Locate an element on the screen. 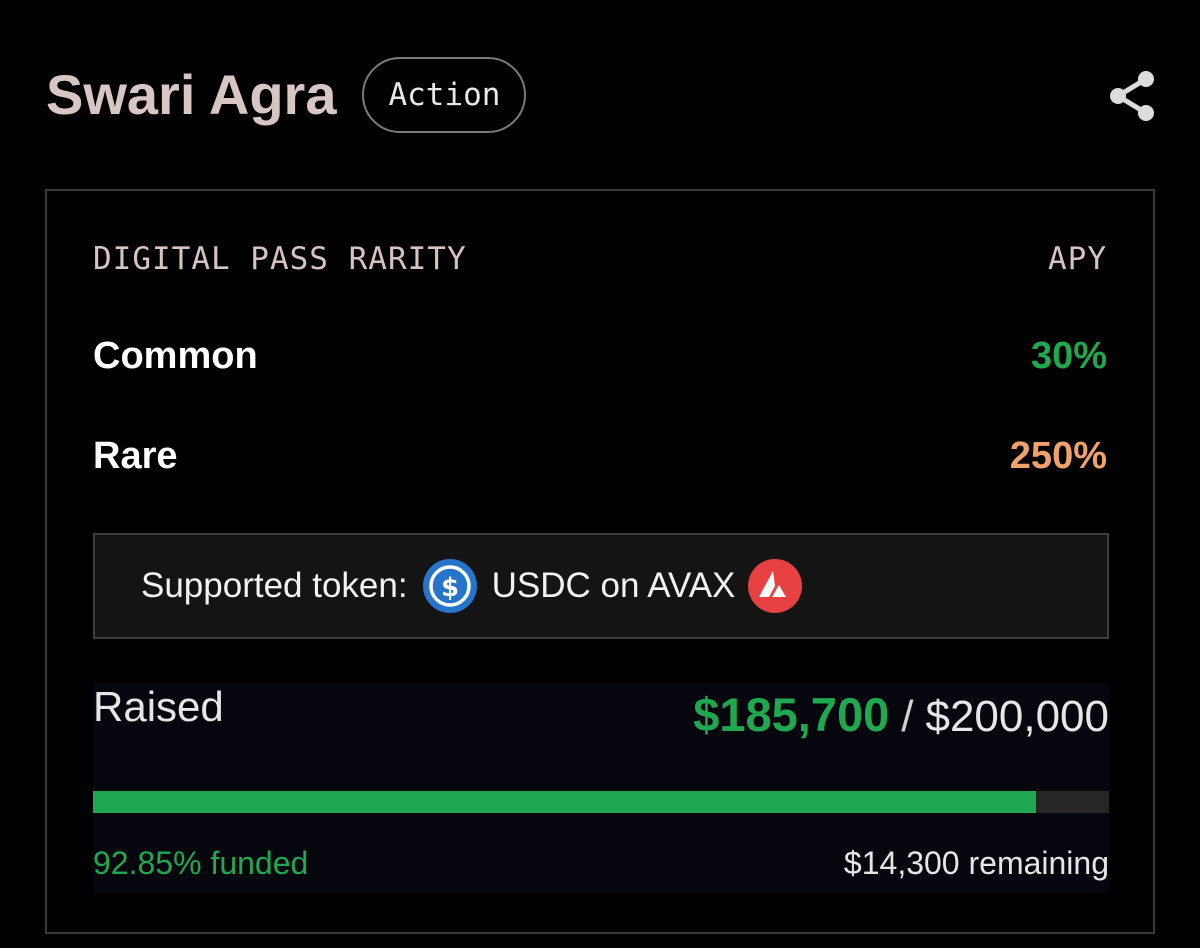 The image size is (1200, 948). raised-label: Raised is located at coordinates (158, 706).